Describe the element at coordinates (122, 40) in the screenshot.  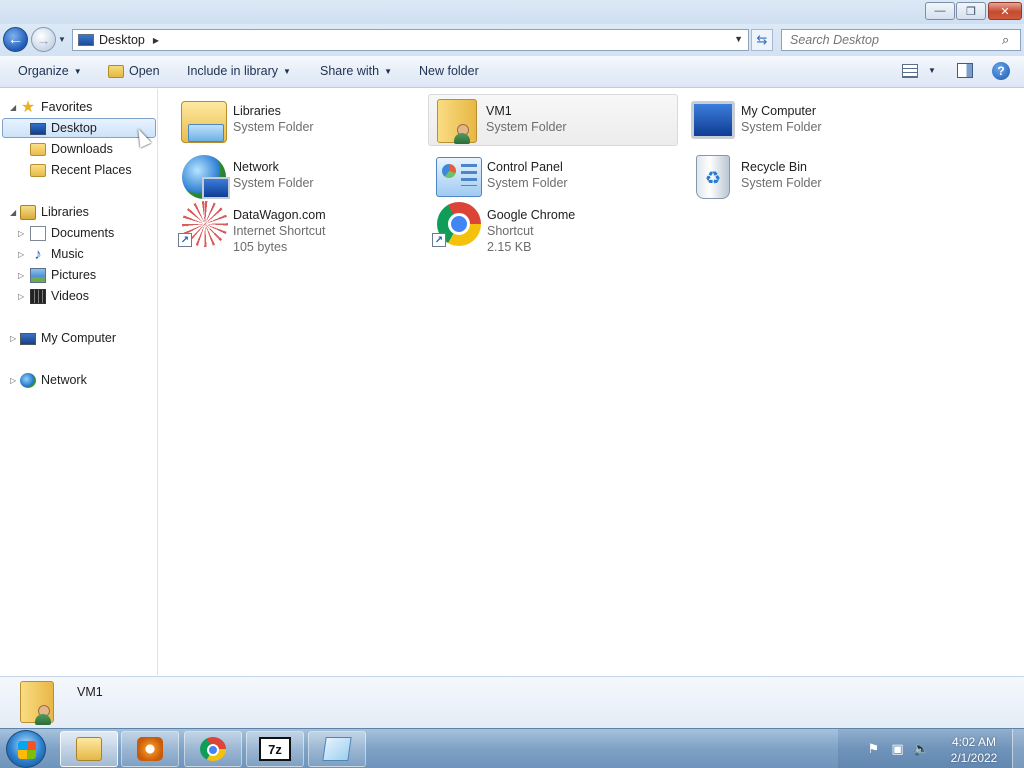
I see `breadcrumb-desktop: Desktop` at that location.